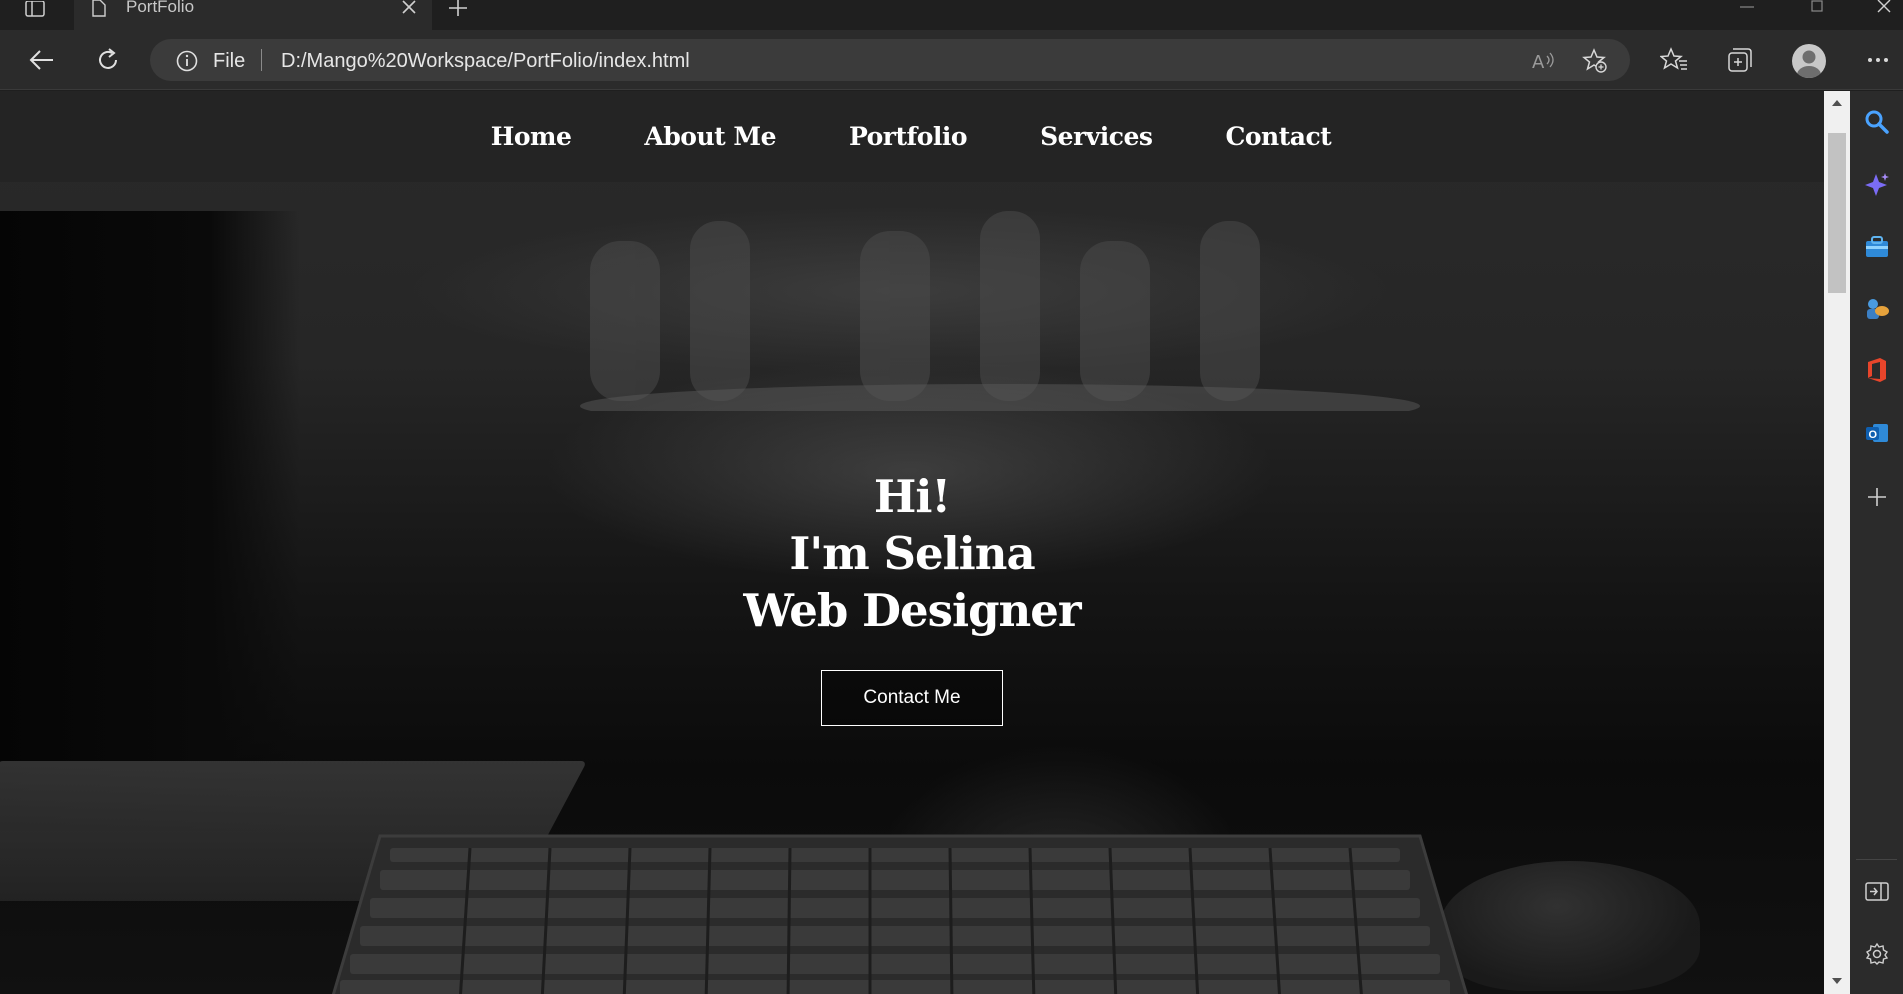 The image size is (1903, 994). Describe the element at coordinates (912, 610) in the screenshot. I see `hero-role: Web Designer` at that location.